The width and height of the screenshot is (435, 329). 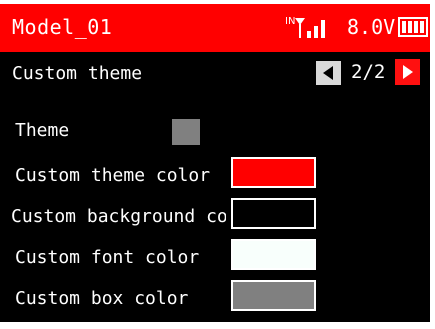 What do you see at coordinates (217, 325) in the screenshot?
I see `screen-bezel-bottom` at bounding box center [217, 325].